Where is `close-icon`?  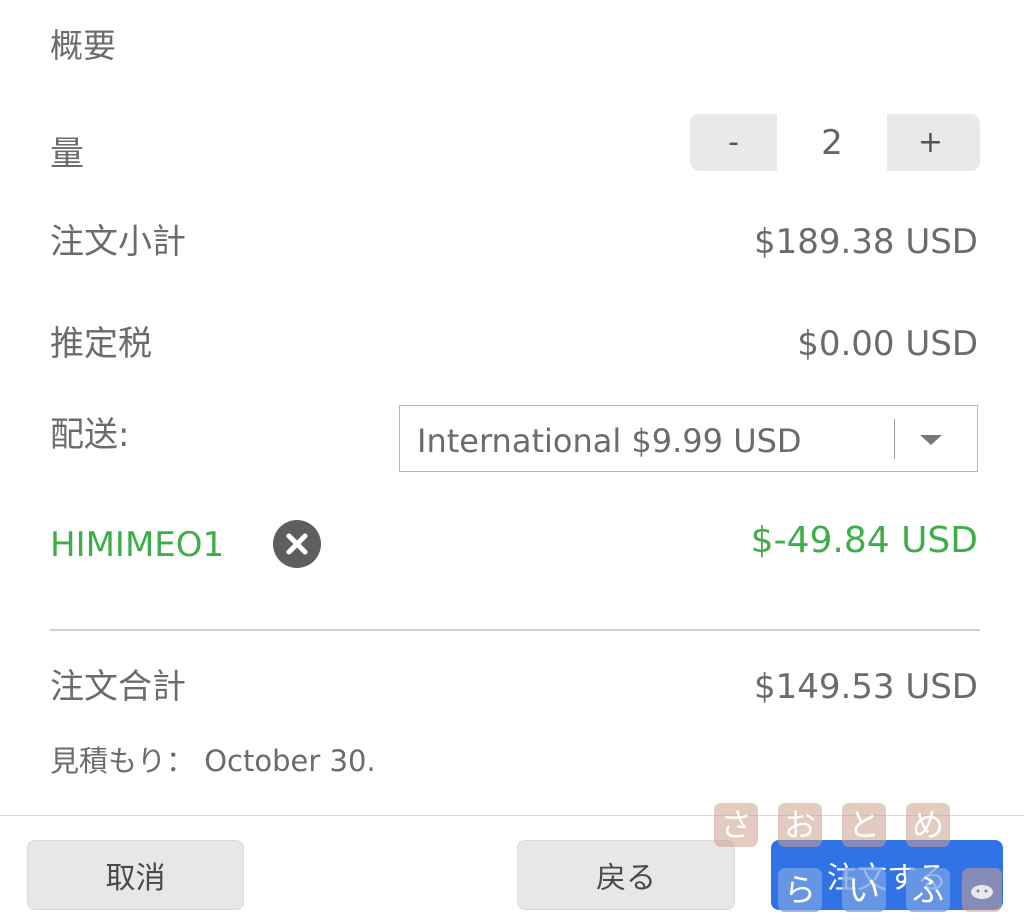 close-icon is located at coordinates (297, 544).